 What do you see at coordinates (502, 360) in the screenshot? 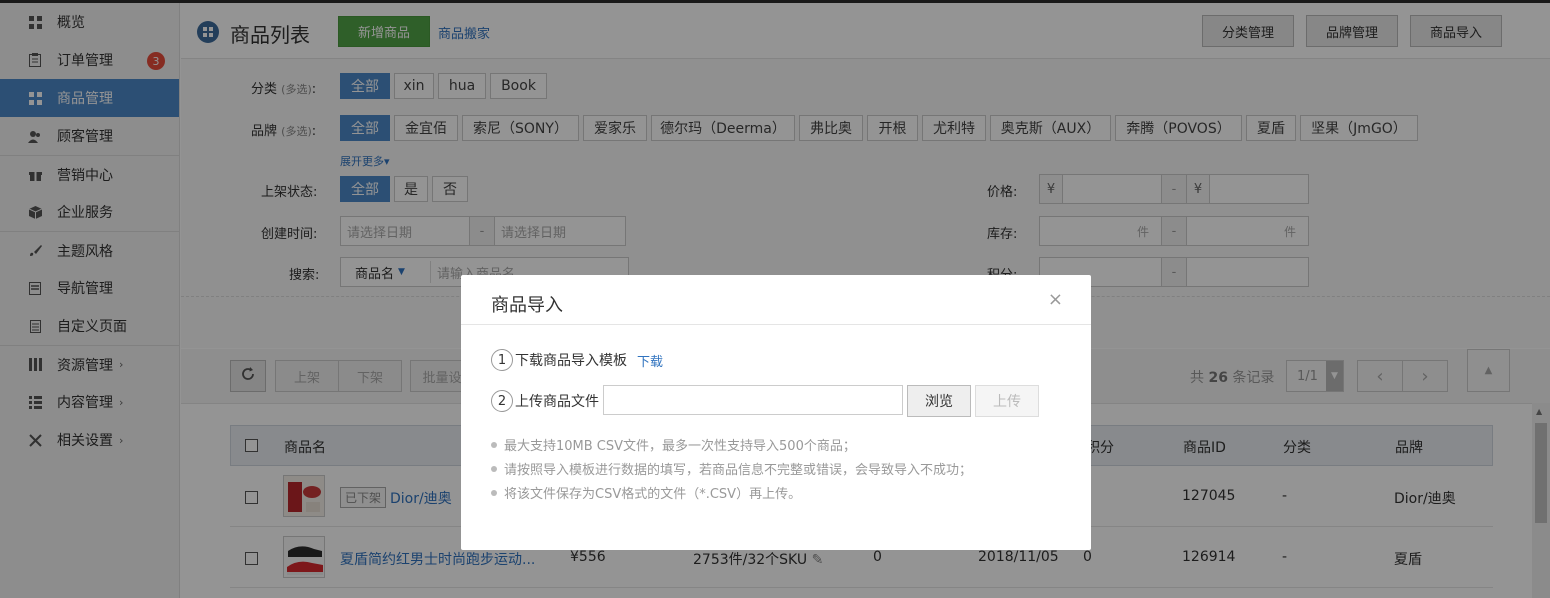
I see `step-number: 1` at bounding box center [502, 360].